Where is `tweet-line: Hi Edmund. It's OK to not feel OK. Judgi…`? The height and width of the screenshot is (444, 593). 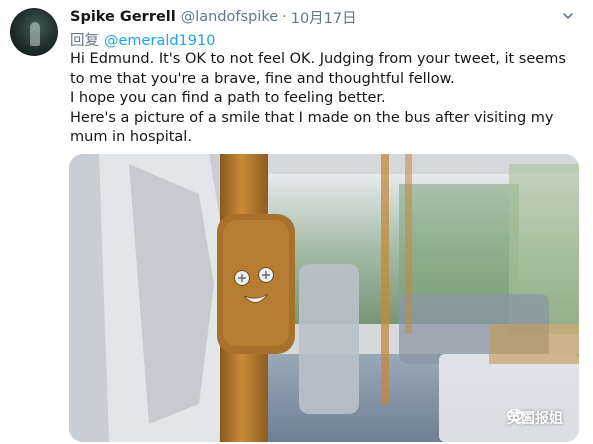 tweet-line: Hi Edmund. It's OK to not feel OK. Judgi… is located at coordinates (318, 69).